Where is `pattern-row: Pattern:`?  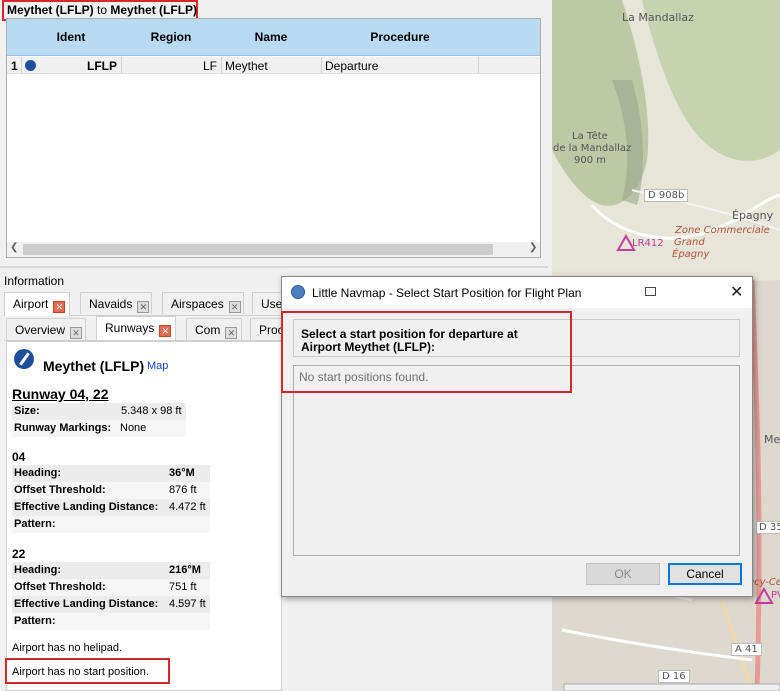
pattern-row: Pattern: is located at coordinates (111, 524).